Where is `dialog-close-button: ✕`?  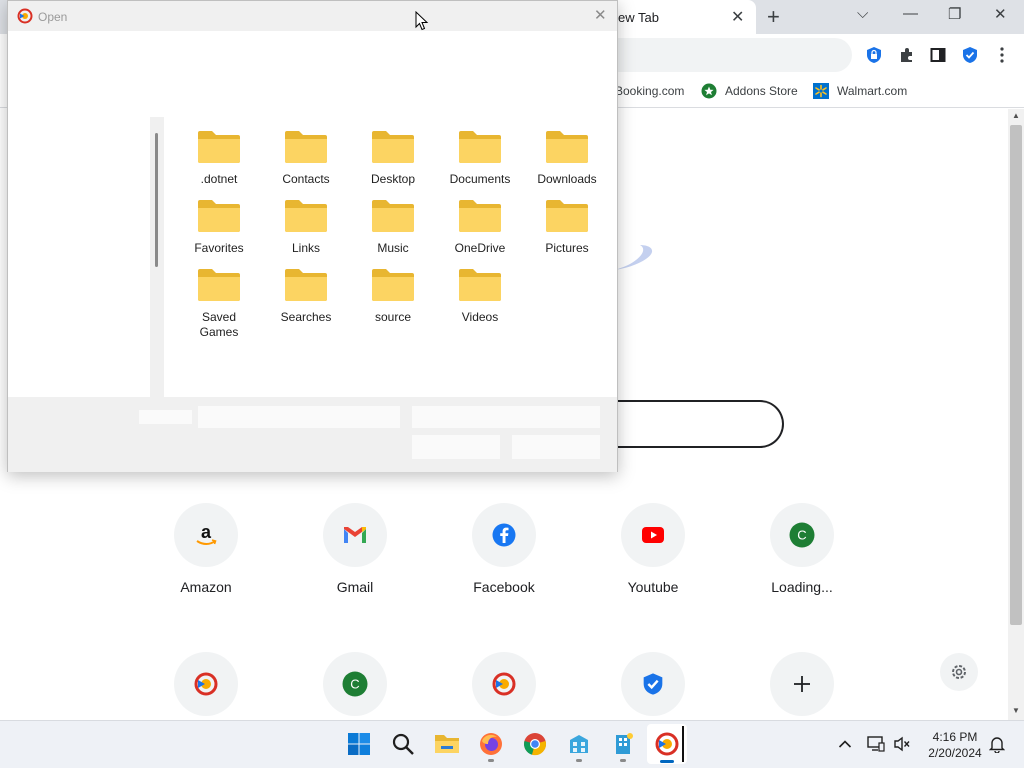
dialog-close-button: ✕ is located at coordinates (600, 15).